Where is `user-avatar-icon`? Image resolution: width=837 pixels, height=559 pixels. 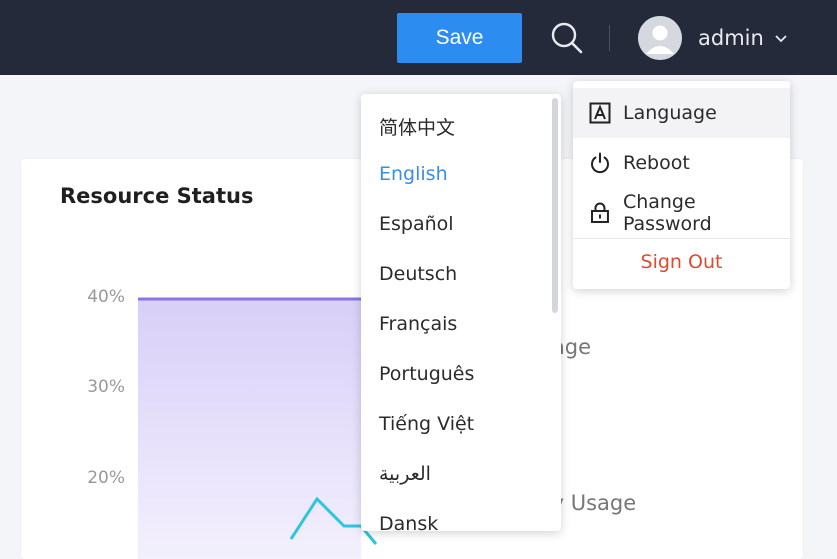 user-avatar-icon is located at coordinates (660, 38).